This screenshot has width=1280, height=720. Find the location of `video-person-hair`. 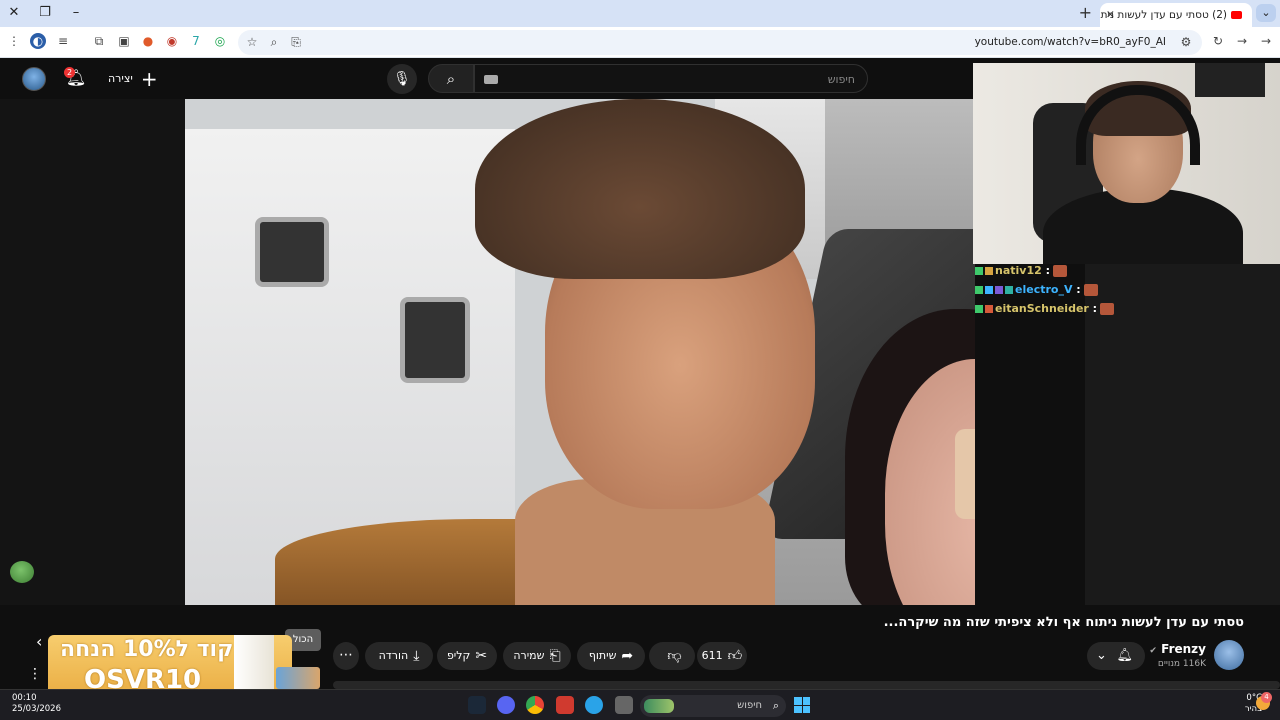

video-person-hair is located at coordinates (640, 189).